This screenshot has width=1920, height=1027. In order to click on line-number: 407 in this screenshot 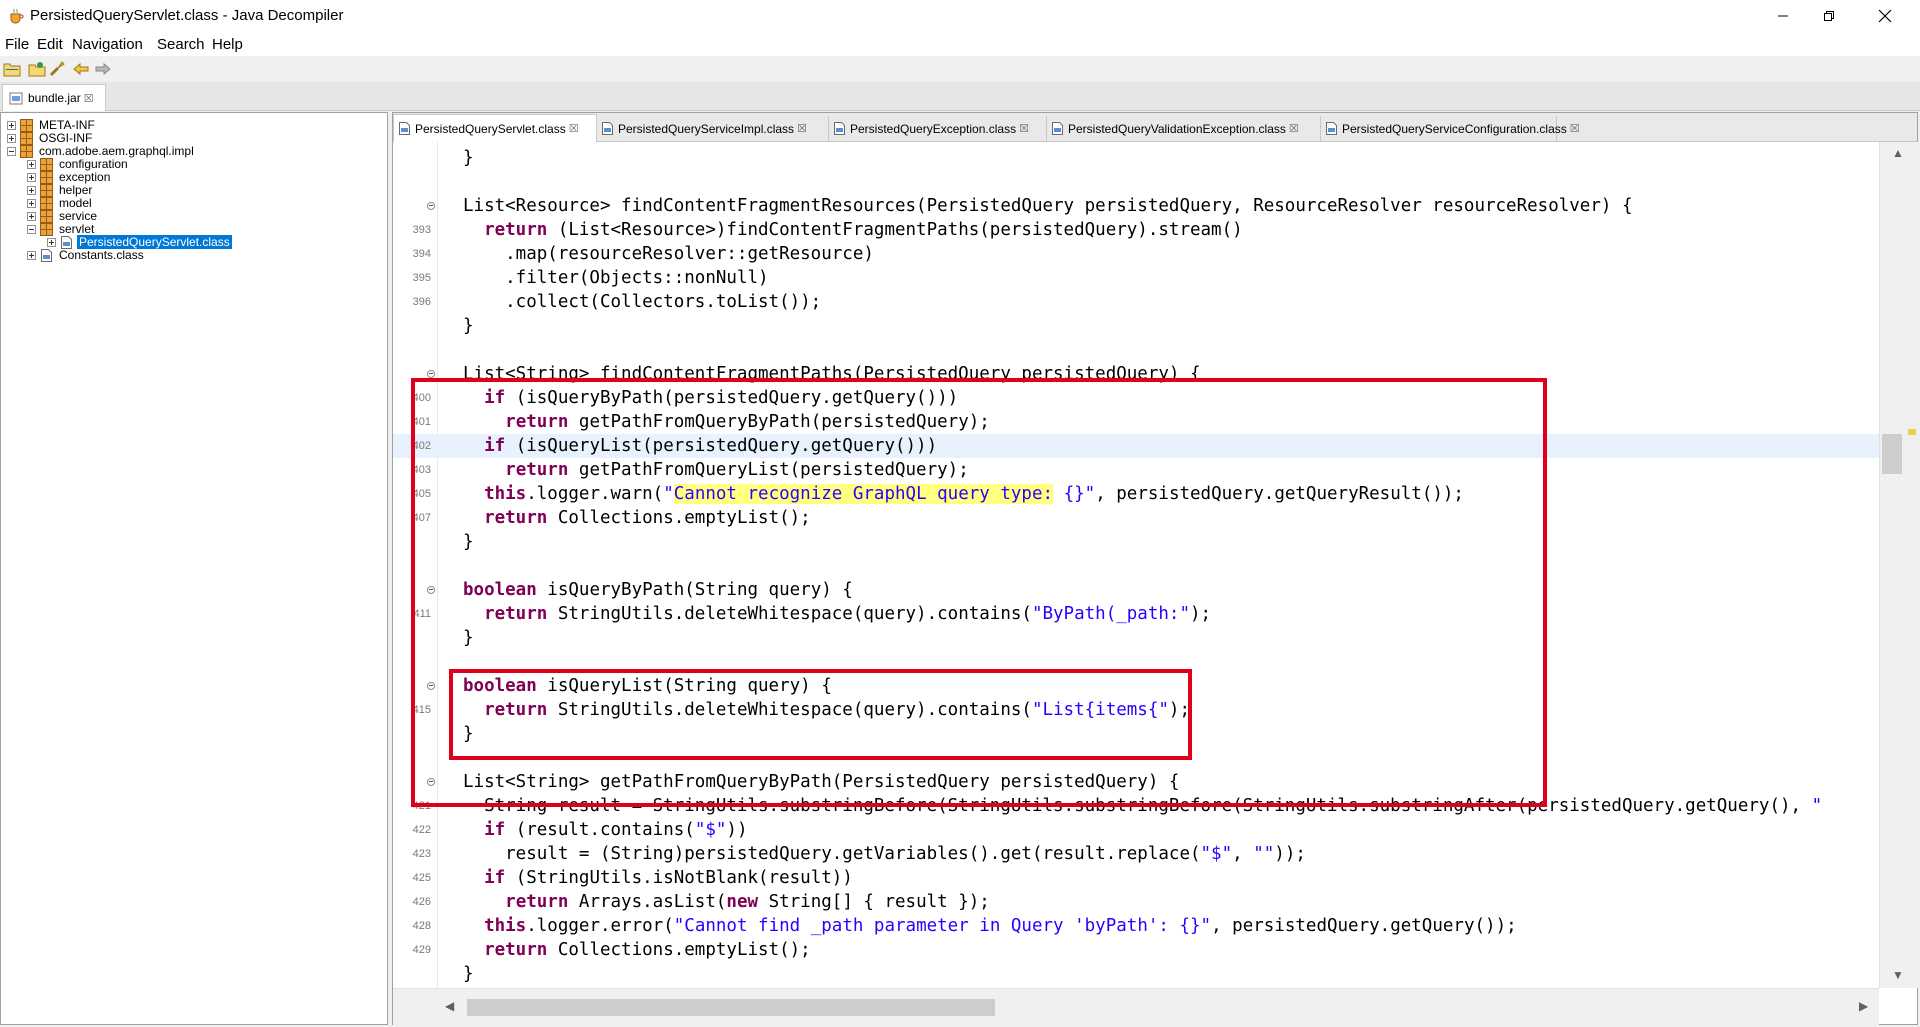, I will do `click(421, 518)`.